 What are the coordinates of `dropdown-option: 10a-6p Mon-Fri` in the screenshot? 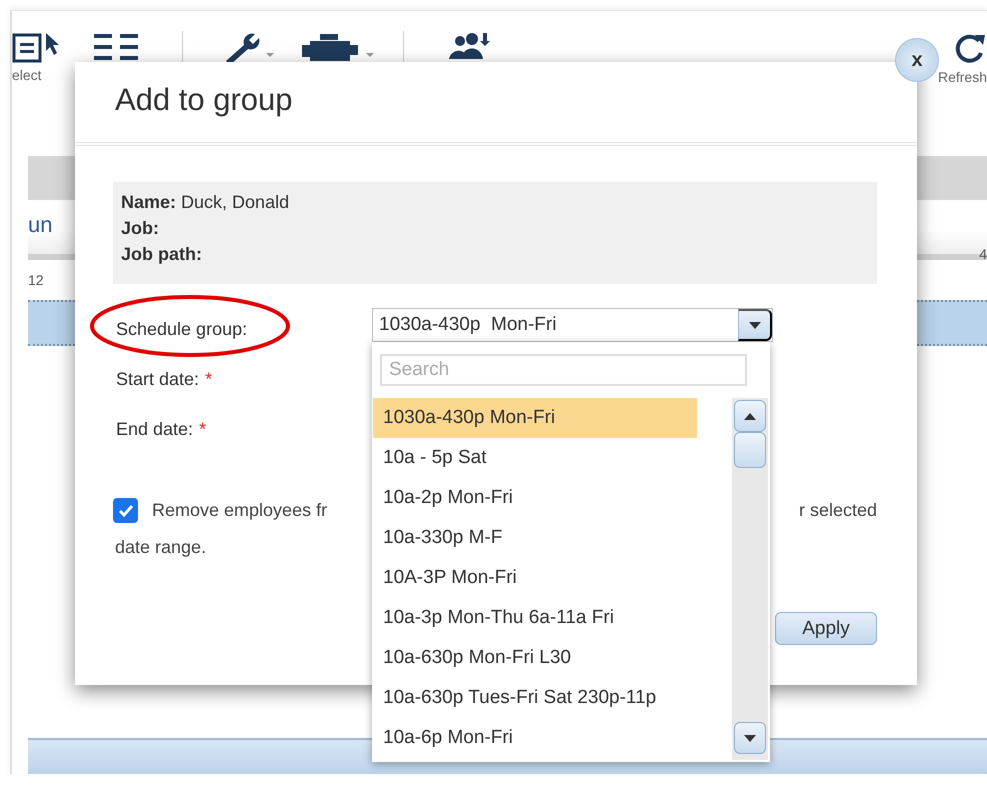 It's located at (535, 738).